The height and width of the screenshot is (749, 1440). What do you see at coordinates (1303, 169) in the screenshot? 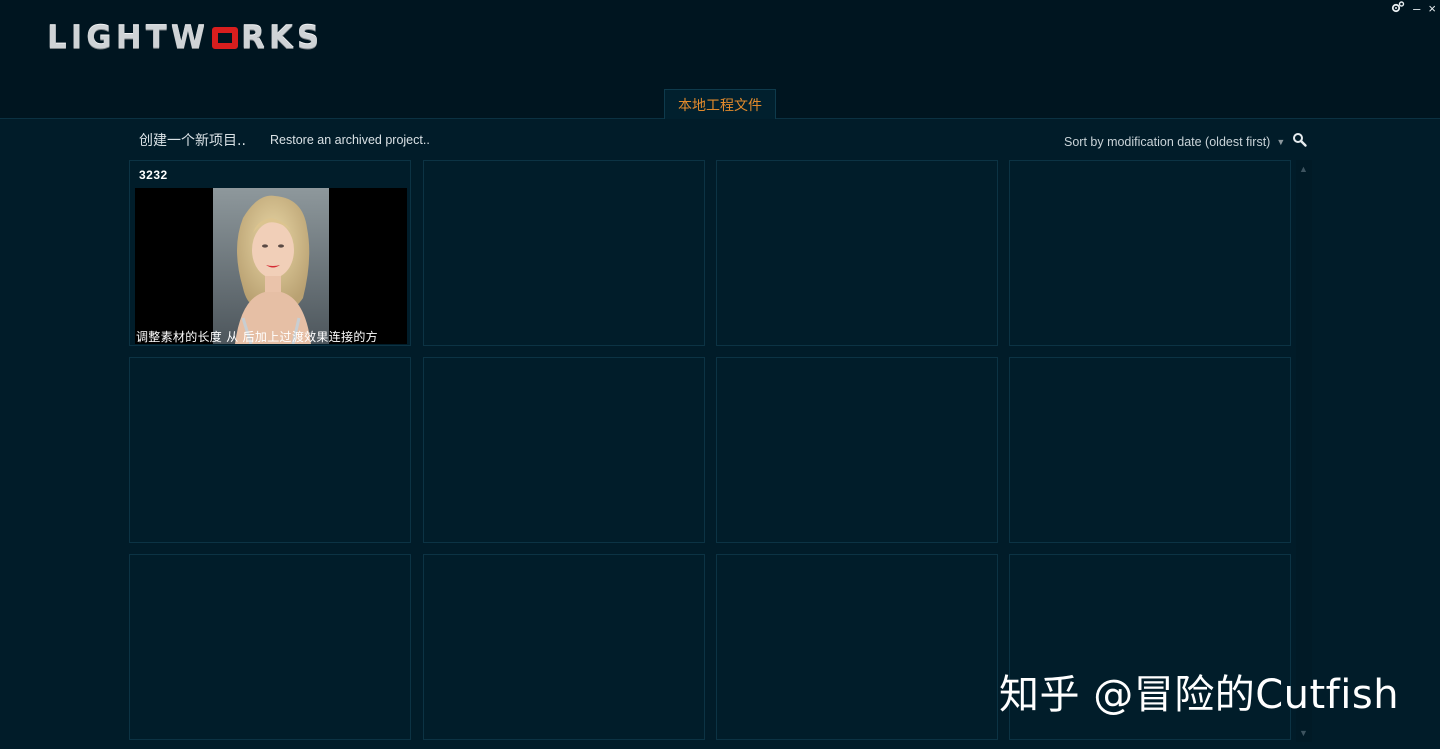
I see `scroll-up-arrow-icon: ▲` at bounding box center [1303, 169].